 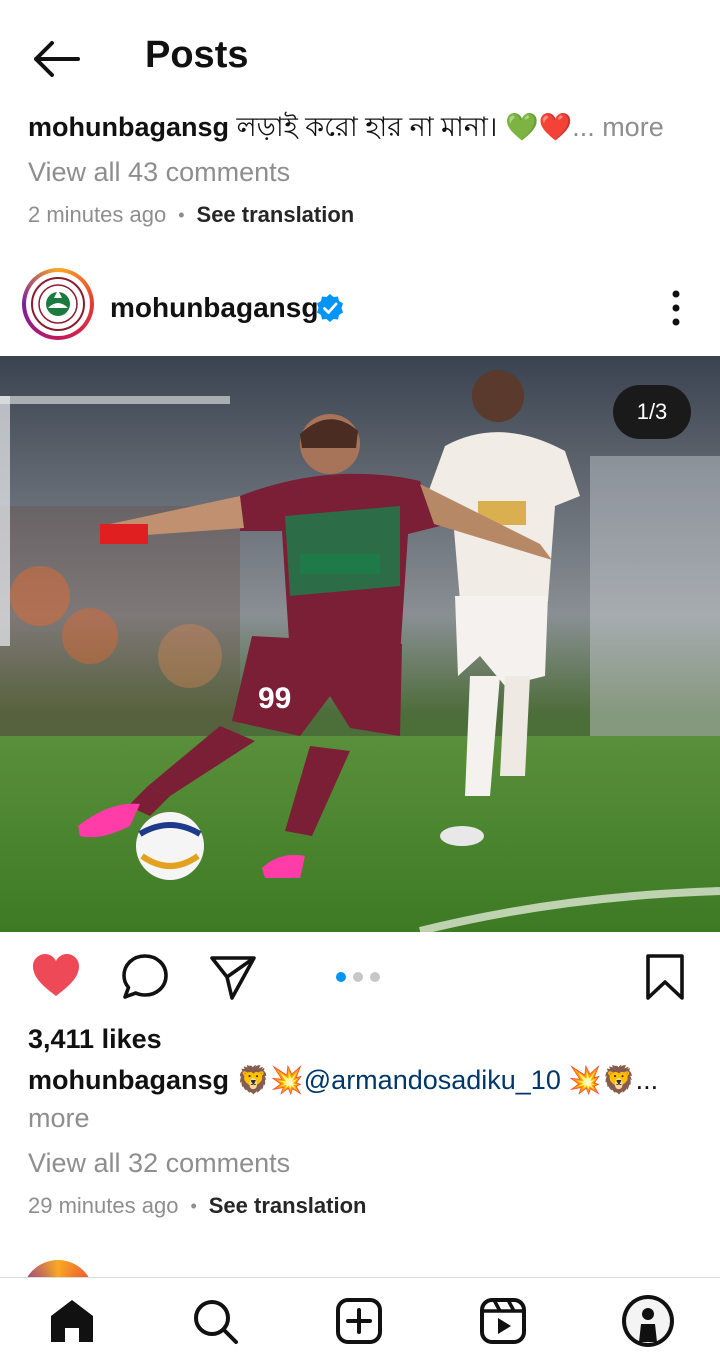 I want to click on post-meta: 29 minutes ago • See translation, so click(x=363, y=1206).